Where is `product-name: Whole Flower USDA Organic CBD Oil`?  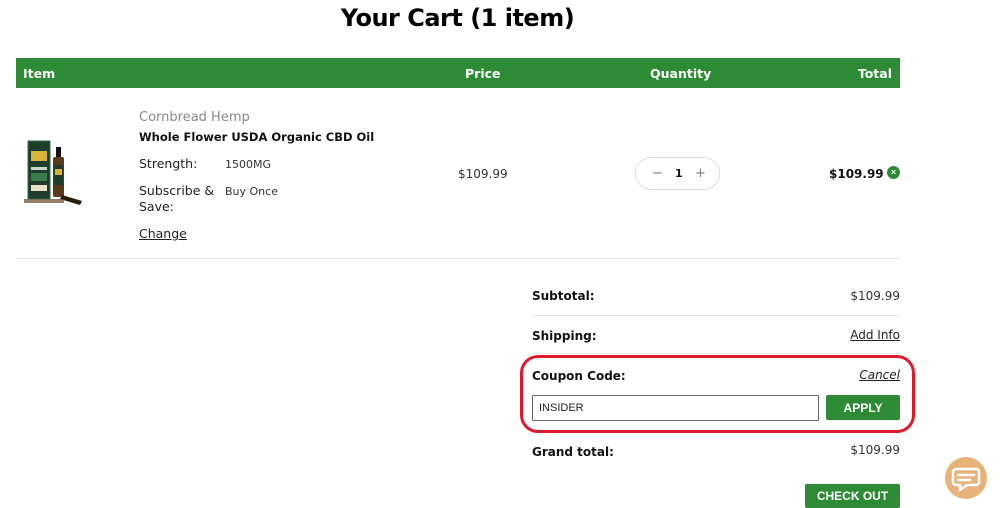
product-name: Whole Flower USDA Organic CBD Oil is located at coordinates (256, 137).